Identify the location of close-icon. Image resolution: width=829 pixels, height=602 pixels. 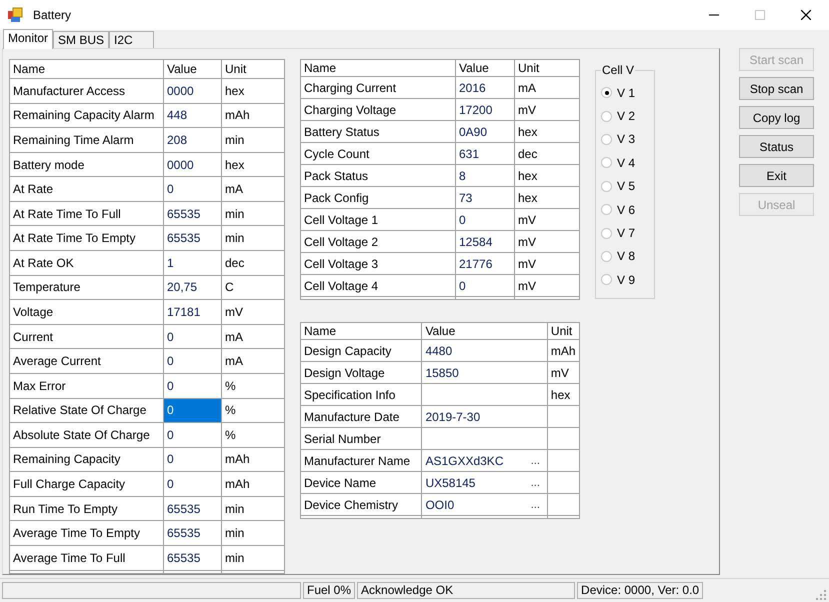
(806, 15).